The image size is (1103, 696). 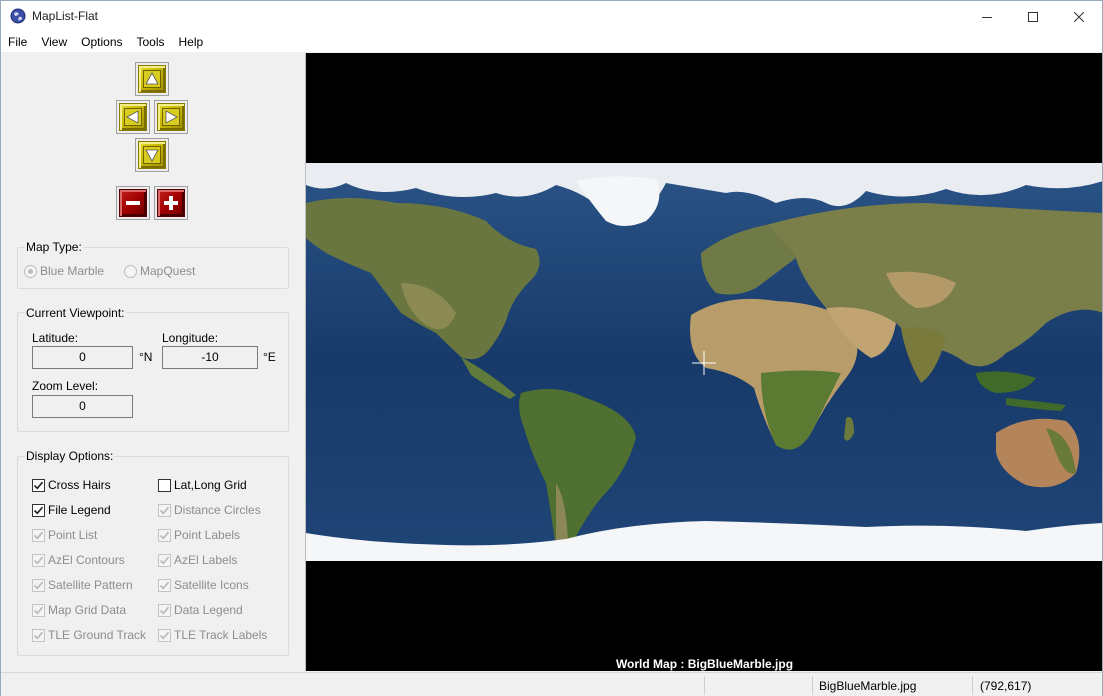 I want to click on map-file-legend: World Map : BigBlueMarble.jpg, so click(x=704, y=664).